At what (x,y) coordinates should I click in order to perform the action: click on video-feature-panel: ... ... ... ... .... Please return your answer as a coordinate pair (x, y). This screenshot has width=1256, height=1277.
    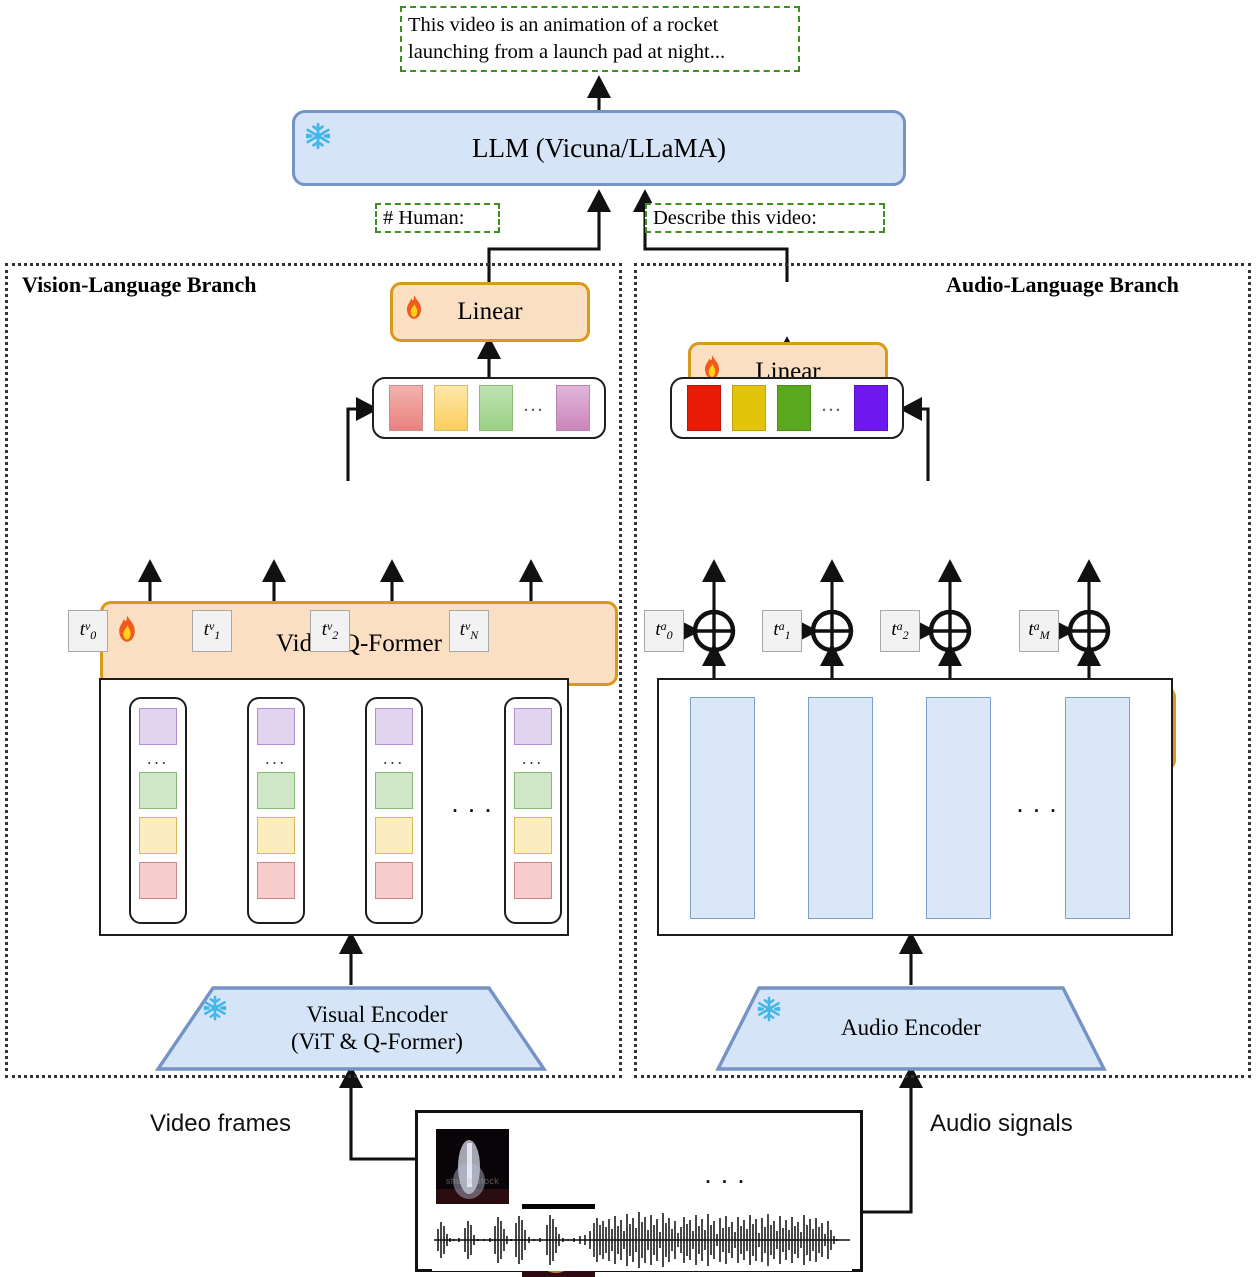
    Looking at the image, I should click on (334, 807).